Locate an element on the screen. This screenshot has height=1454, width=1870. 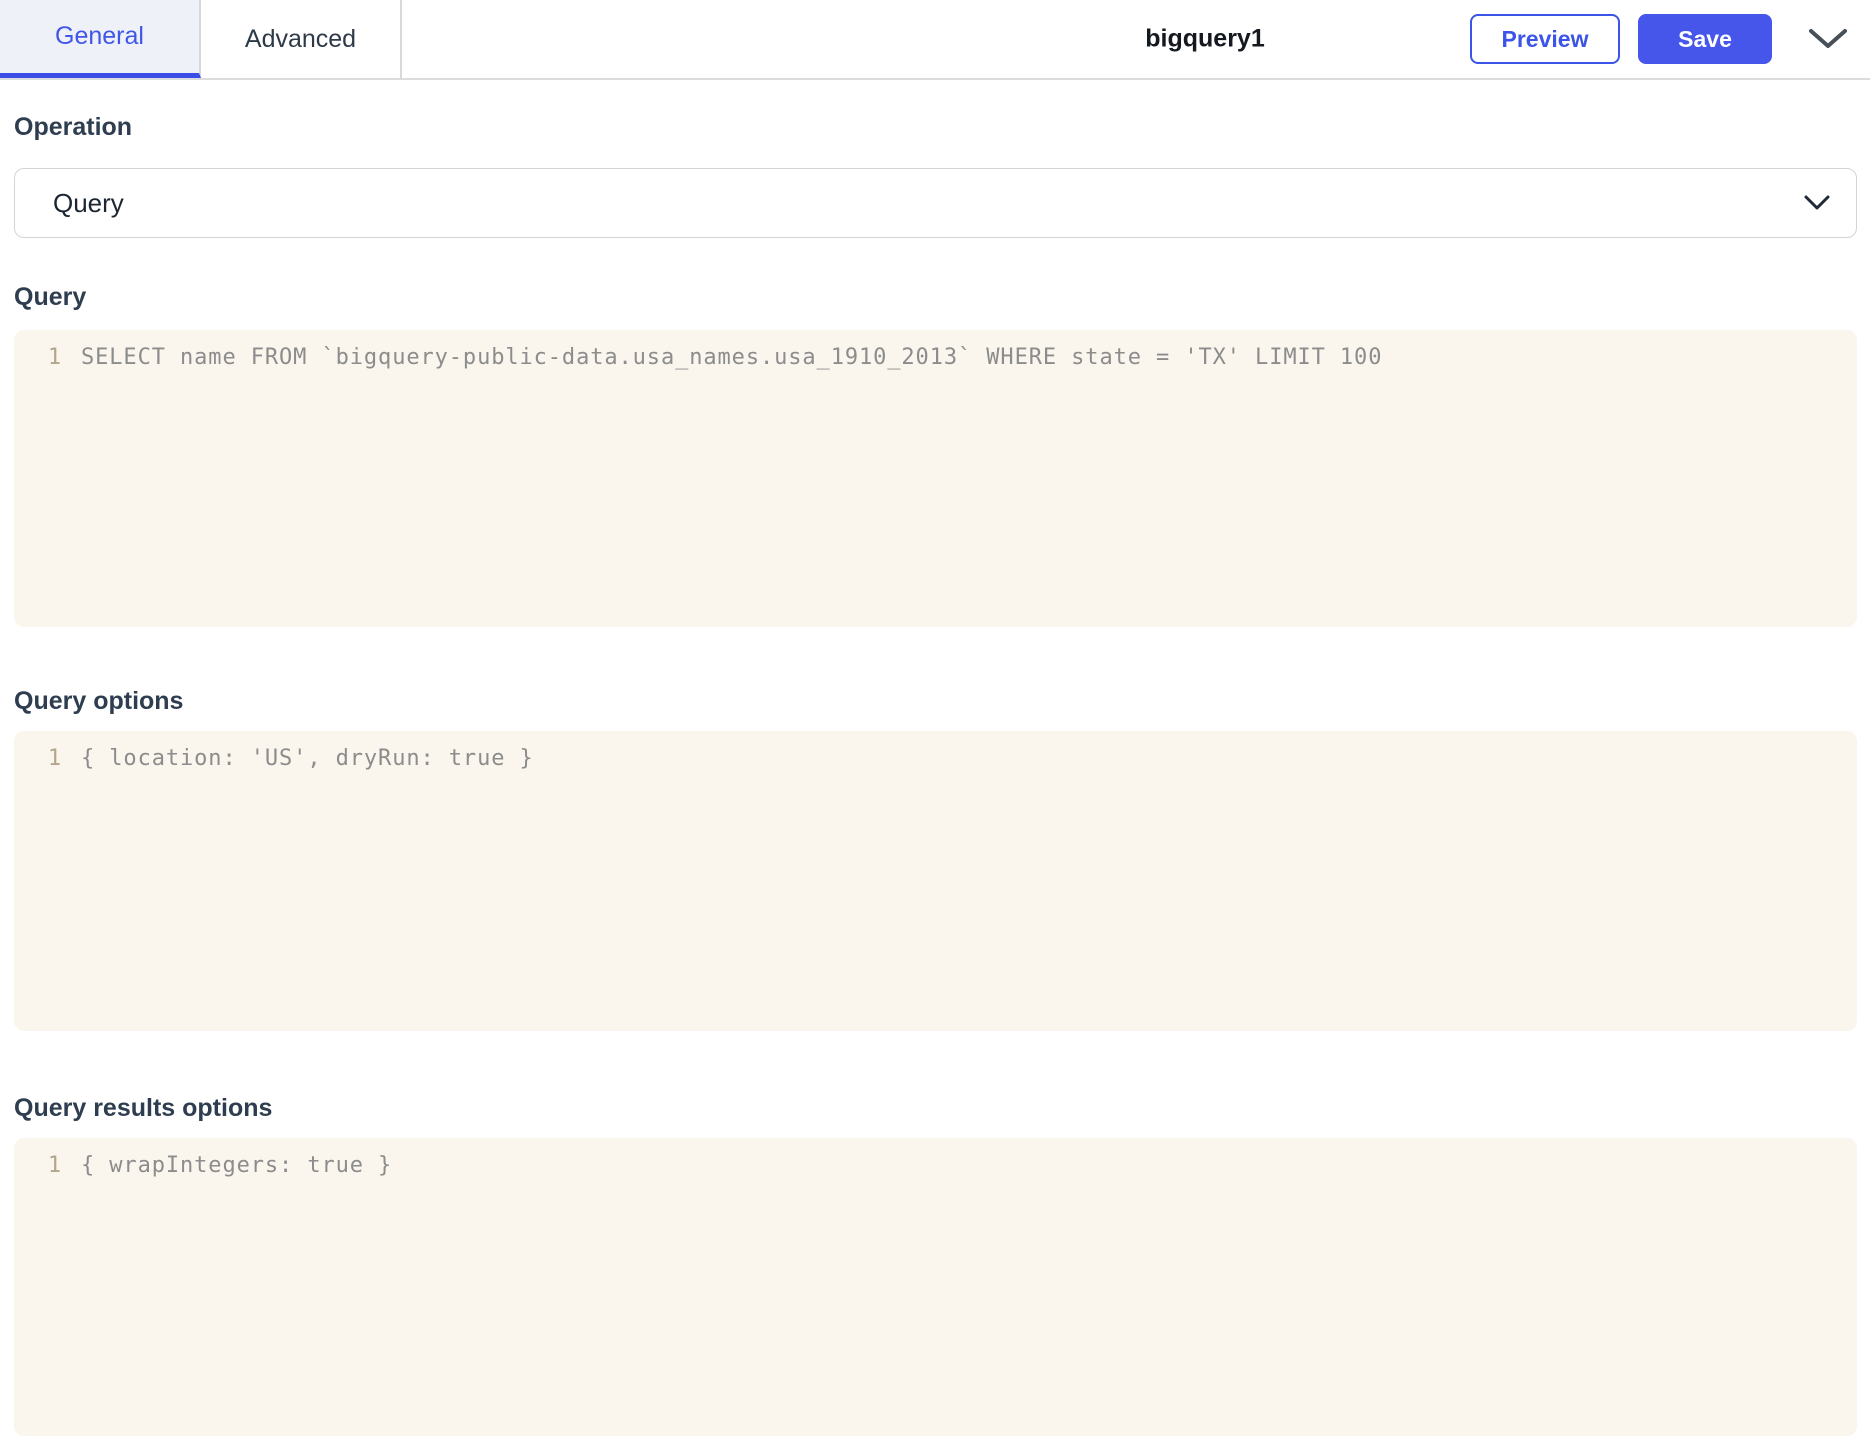
tab-general-label: General is located at coordinates (99, 36).